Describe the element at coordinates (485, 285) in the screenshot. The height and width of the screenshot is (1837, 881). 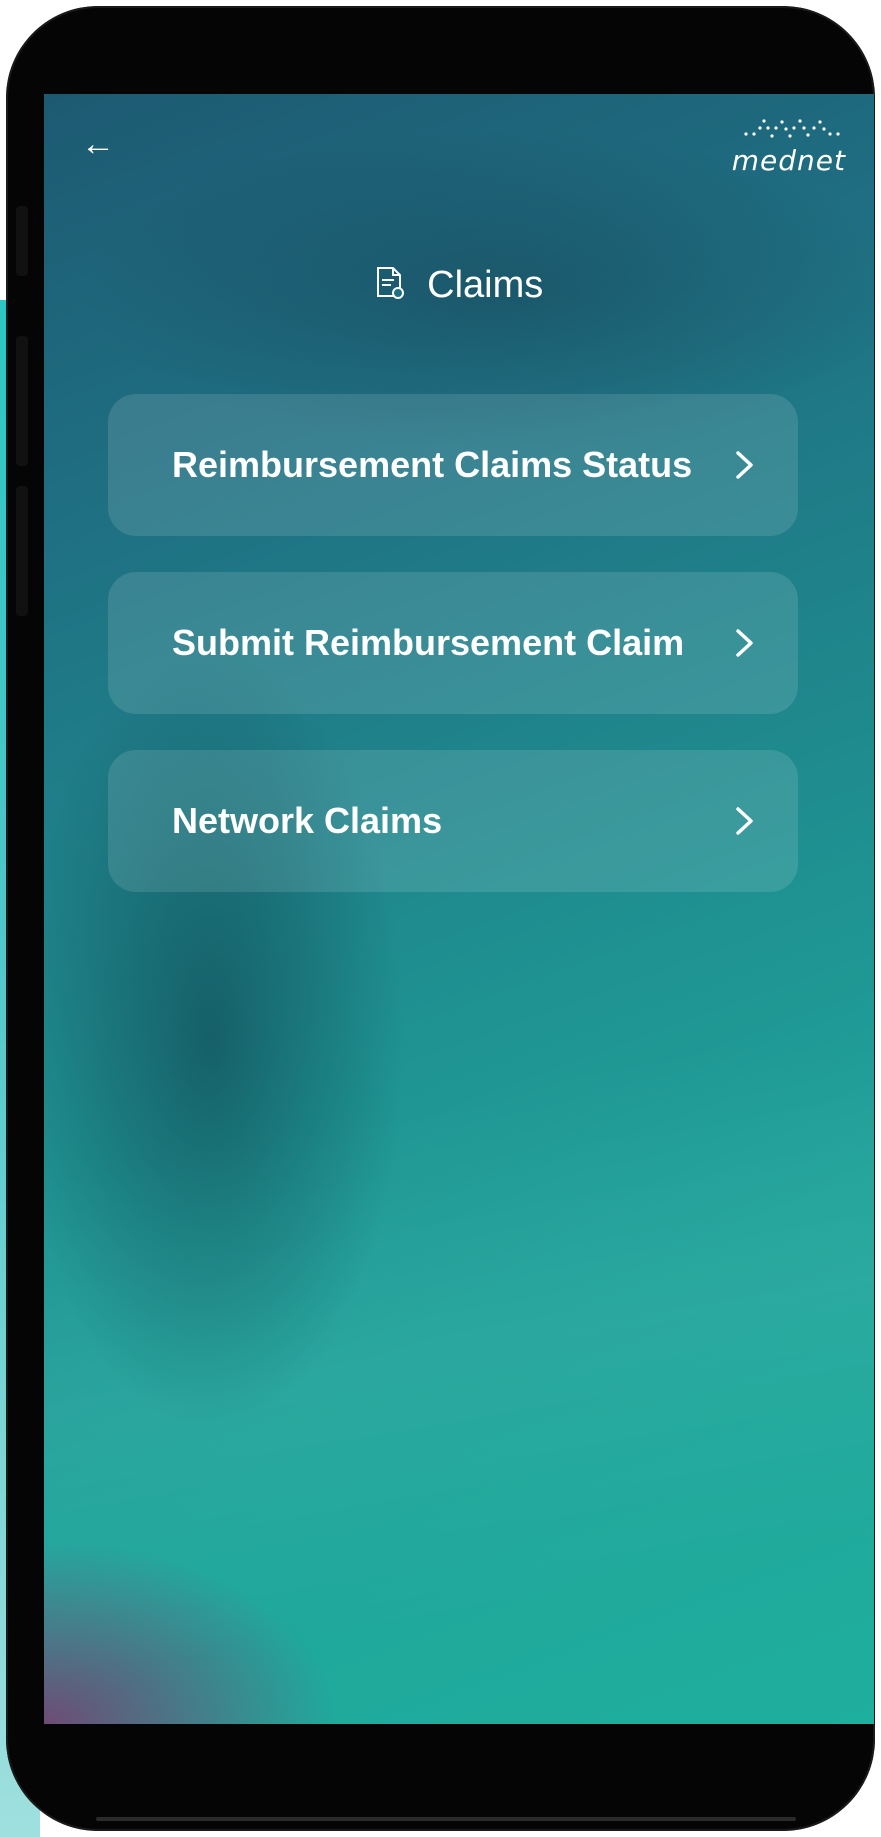
I see `page-title: Claims` at that location.